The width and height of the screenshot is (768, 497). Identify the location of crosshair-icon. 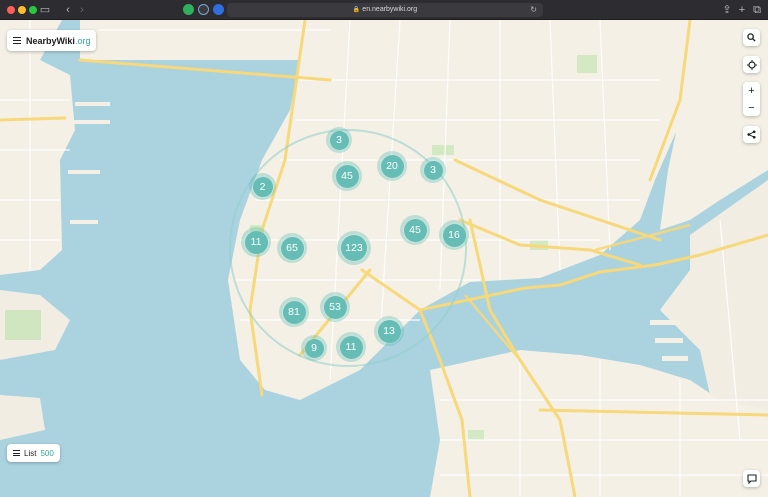
(751, 64).